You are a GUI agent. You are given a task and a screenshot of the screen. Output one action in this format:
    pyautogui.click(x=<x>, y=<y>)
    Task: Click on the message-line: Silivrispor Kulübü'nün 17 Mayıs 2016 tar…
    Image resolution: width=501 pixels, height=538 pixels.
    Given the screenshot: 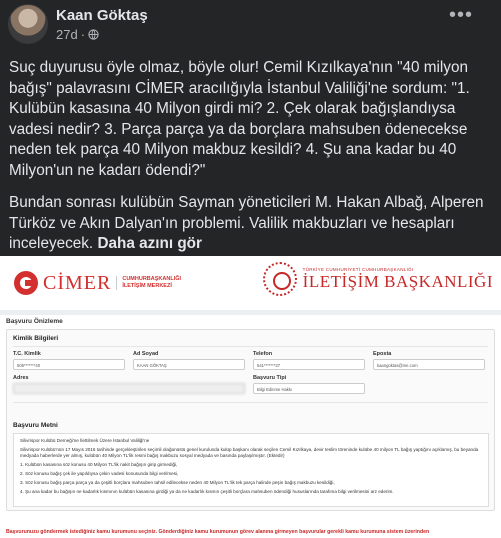 What is the action you would take?
    pyautogui.click(x=249, y=452)
    